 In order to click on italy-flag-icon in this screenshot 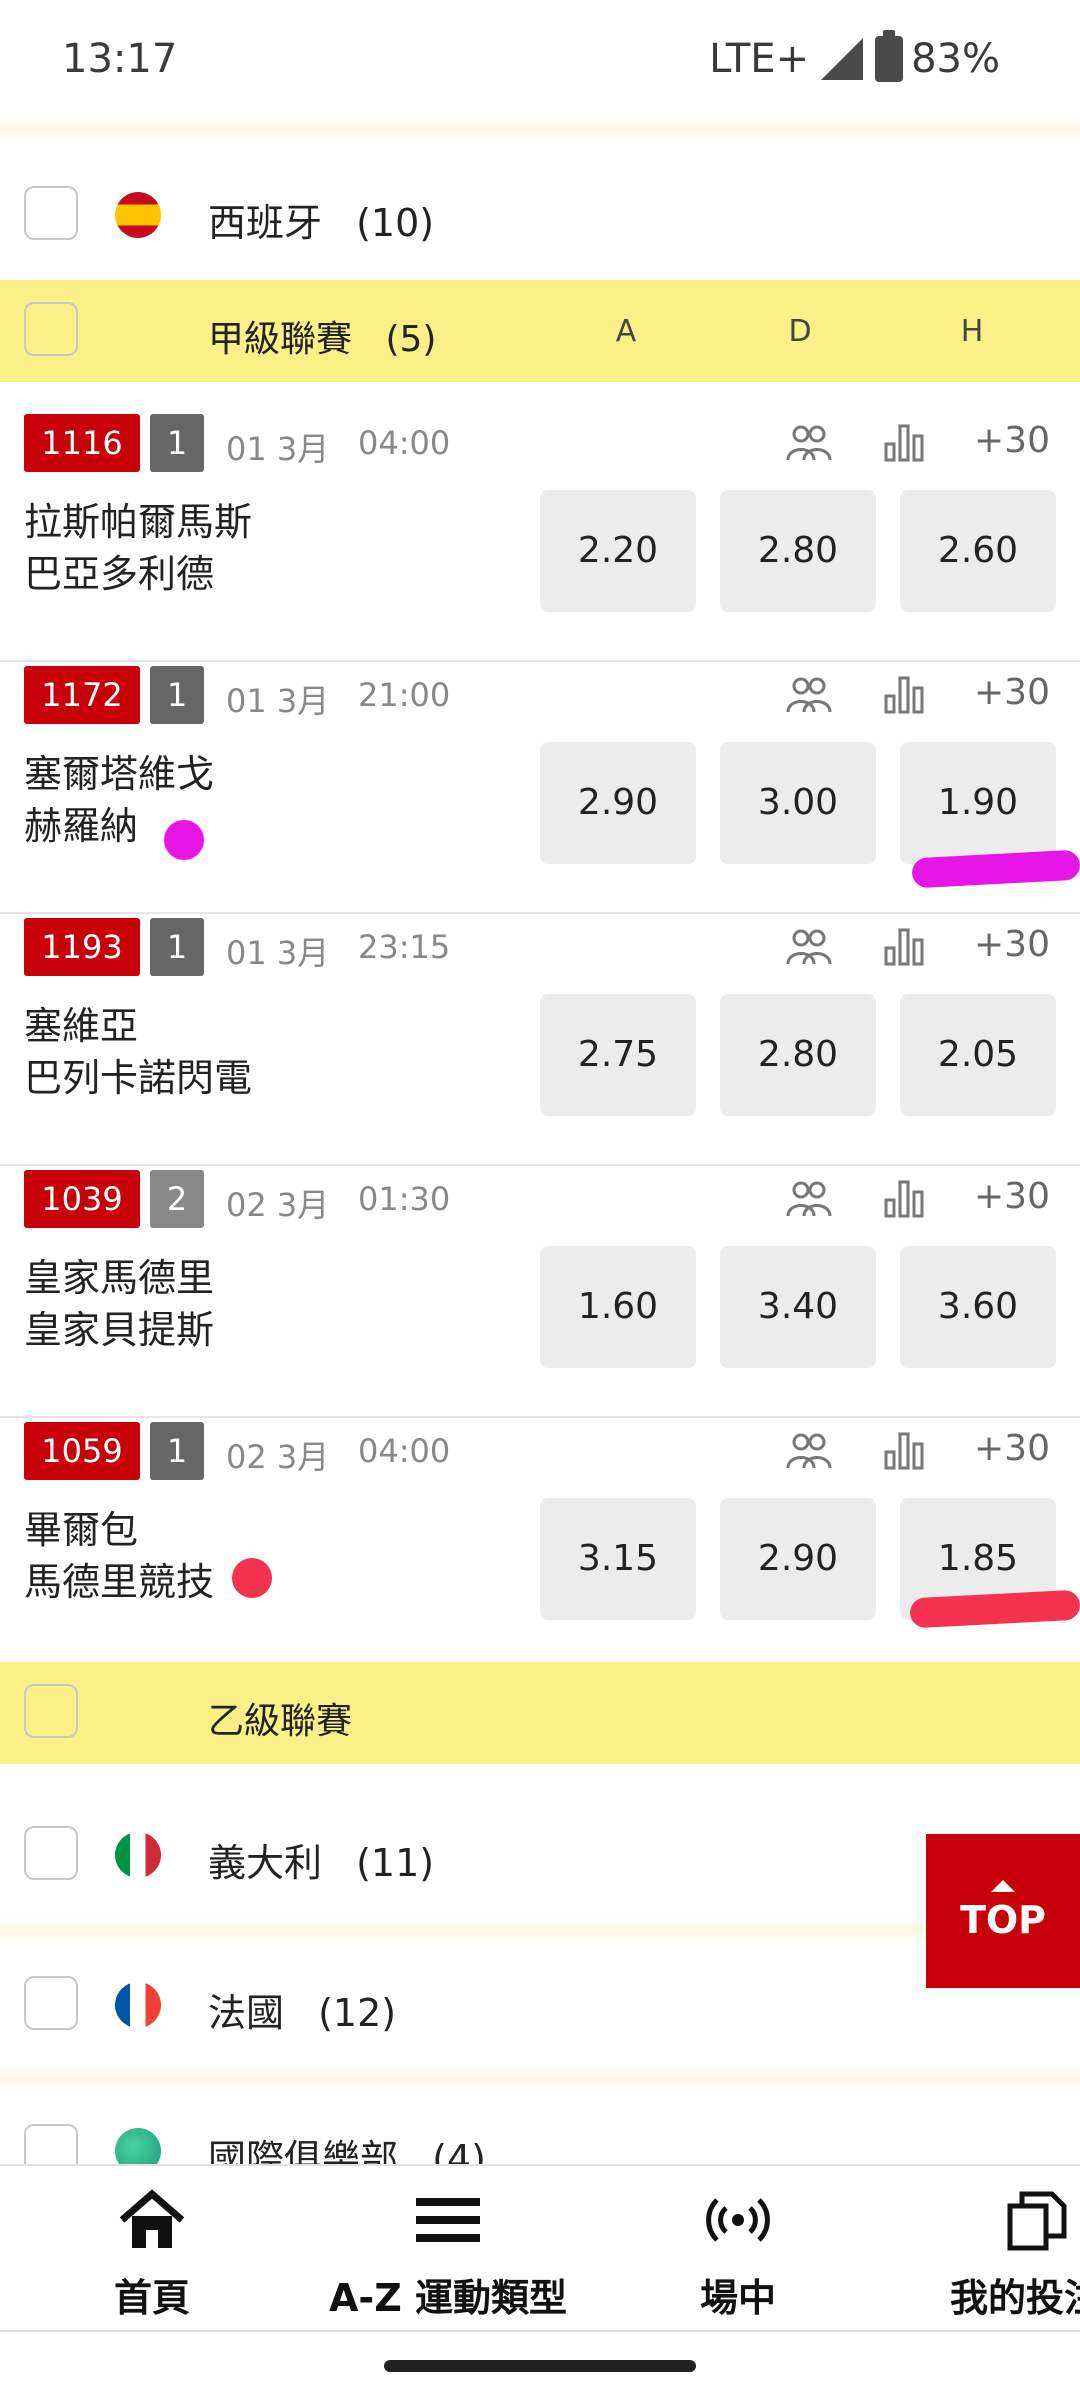, I will do `click(138, 1855)`.